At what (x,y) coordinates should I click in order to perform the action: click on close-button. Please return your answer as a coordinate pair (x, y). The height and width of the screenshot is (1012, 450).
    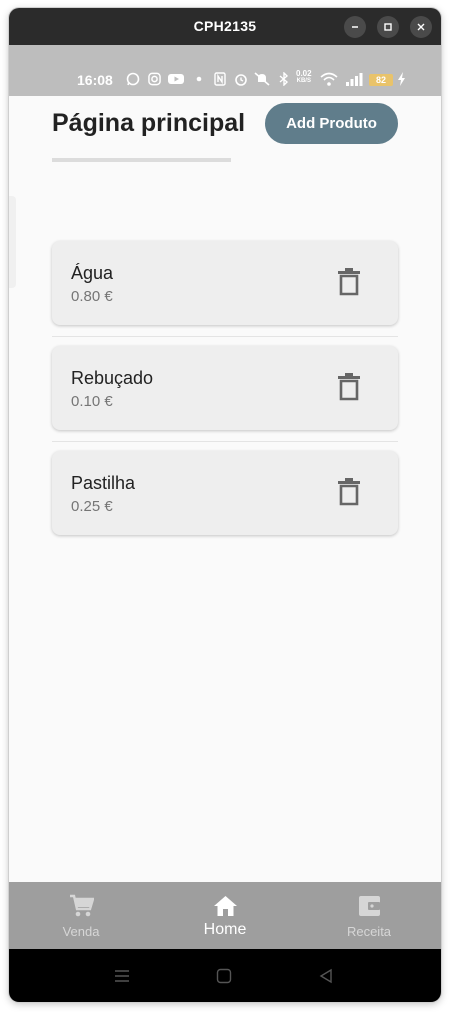
    Looking at the image, I should click on (421, 27).